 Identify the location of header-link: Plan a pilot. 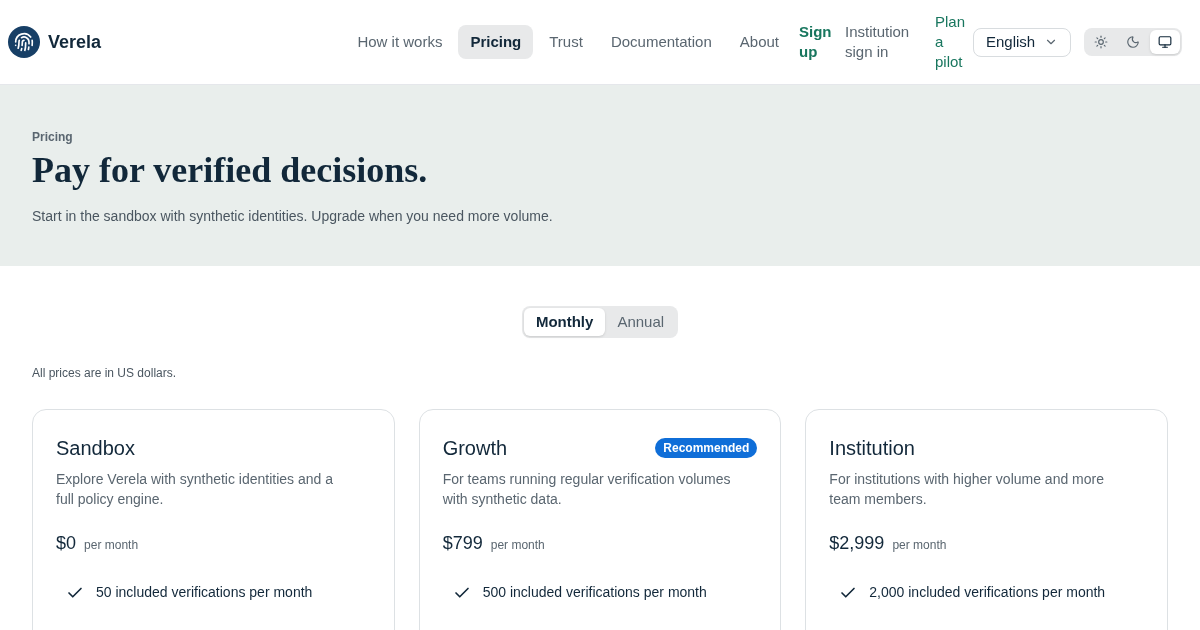
(951, 42).